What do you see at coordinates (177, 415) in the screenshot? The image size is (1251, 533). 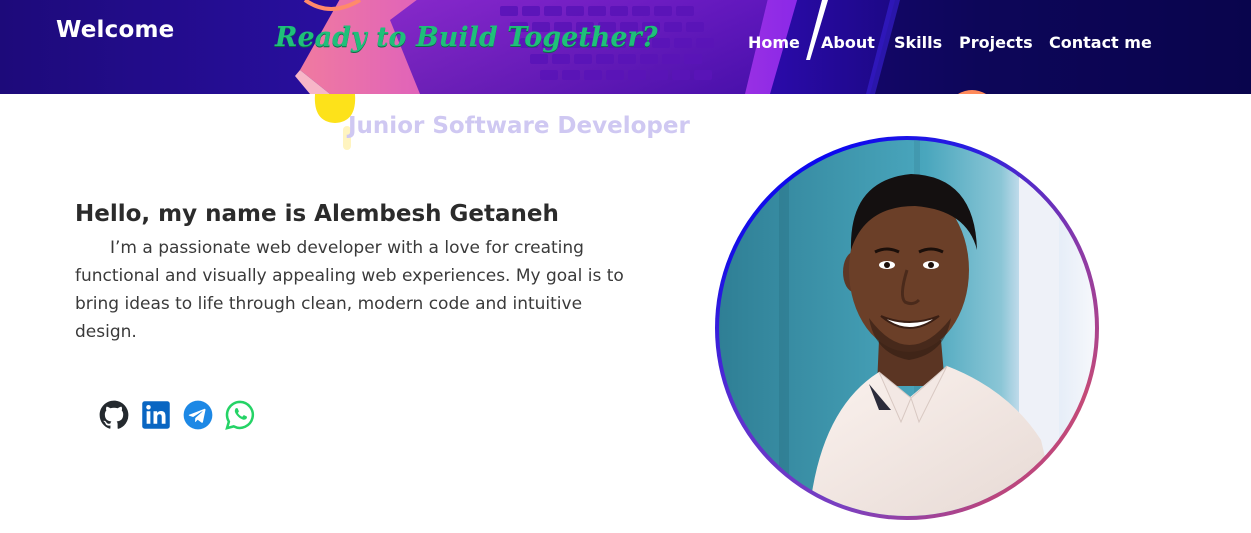 I see `social-links` at bounding box center [177, 415].